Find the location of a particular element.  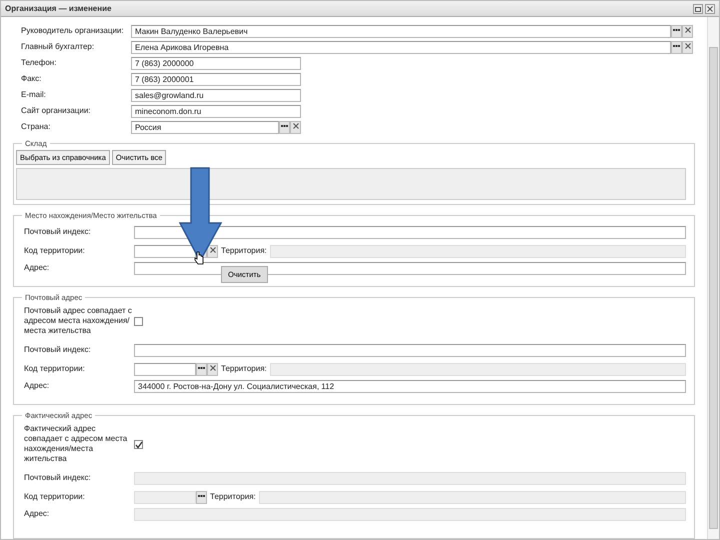

checkbox is located at coordinates (138, 321).